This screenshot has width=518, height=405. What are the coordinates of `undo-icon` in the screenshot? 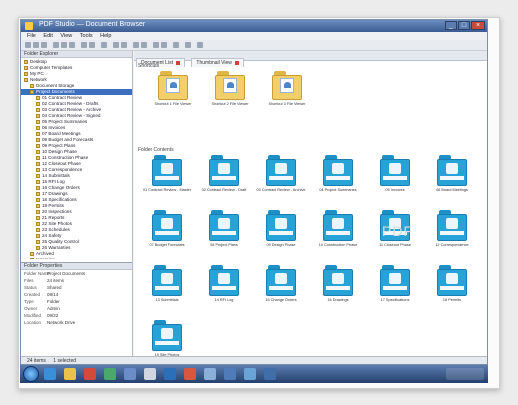 It's located at (84, 45).